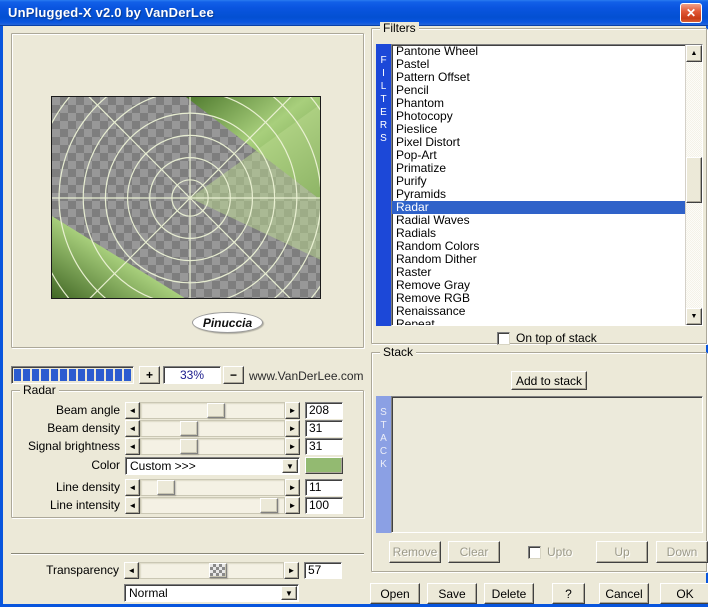 This screenshot has height=607, width=708. What do you see at coordinates (354, 13) in the screenshot?
I see `title-bar: UnPlugged-X v2.0 by VanDerLee ✕` at bounding box center [354, 13].